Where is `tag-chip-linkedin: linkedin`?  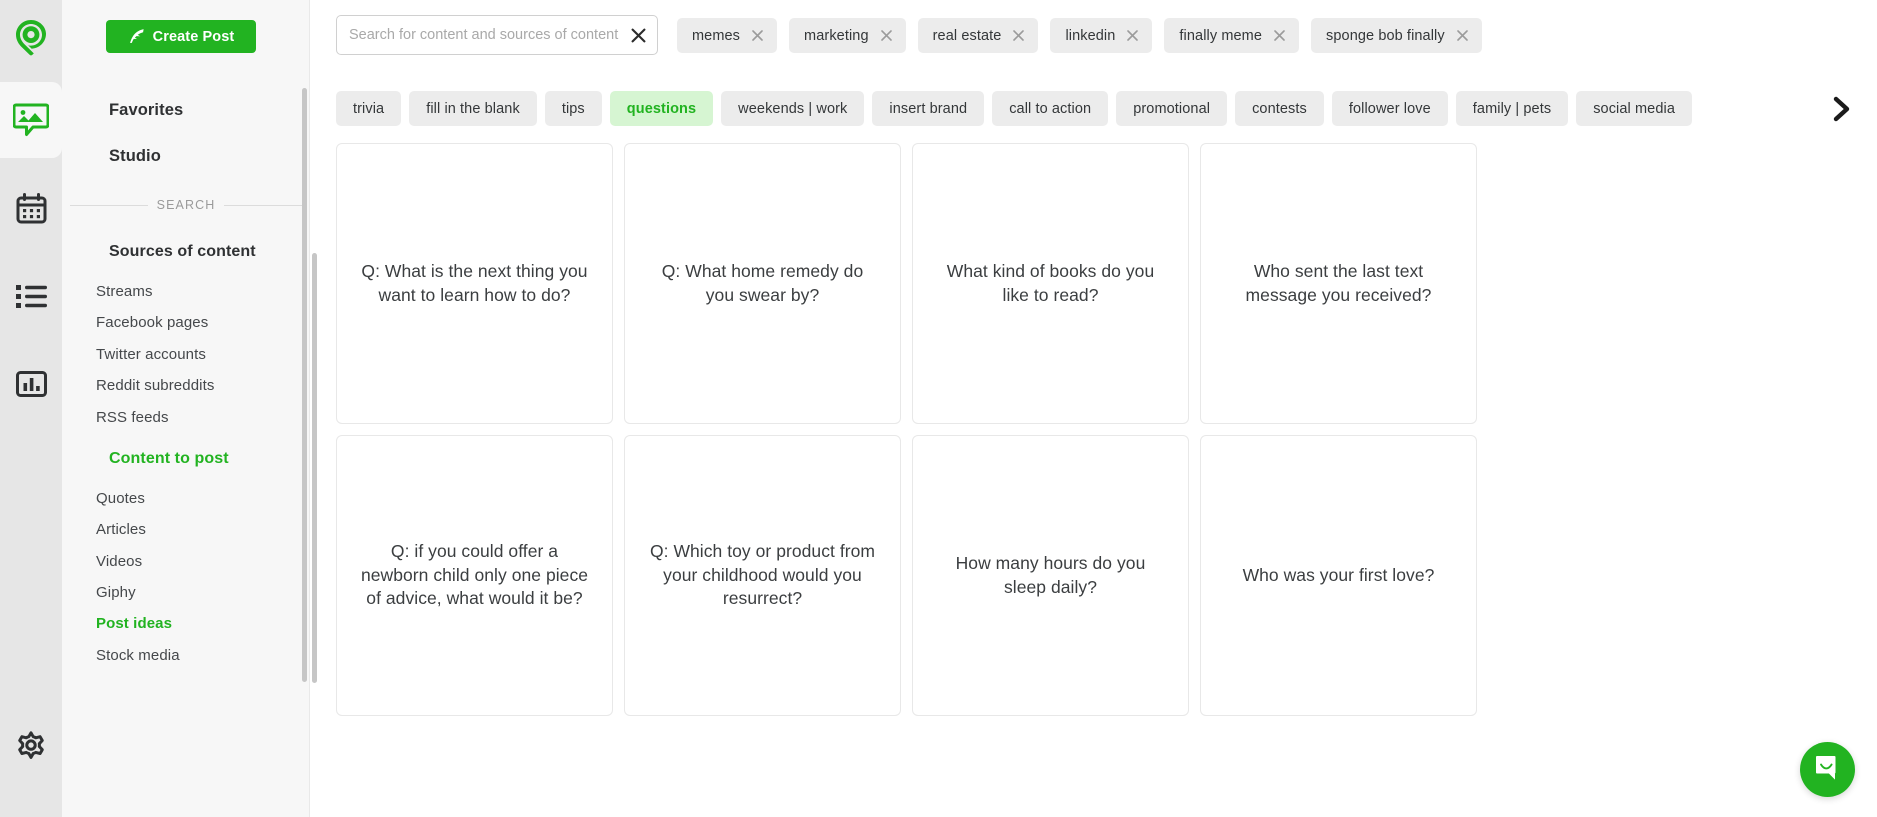
tag-chip-linkedin: linkedin is located at coordinates (1101, 35).